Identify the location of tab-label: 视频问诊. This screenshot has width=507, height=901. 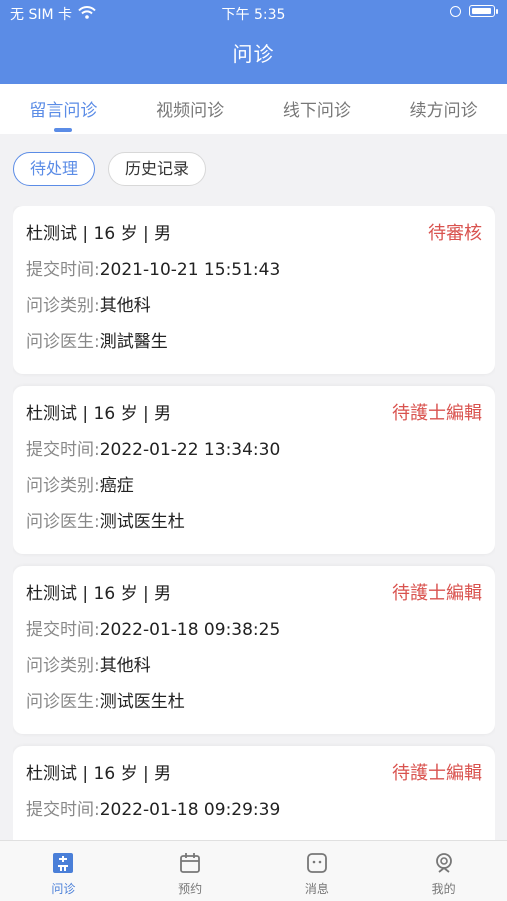
(190, 111).